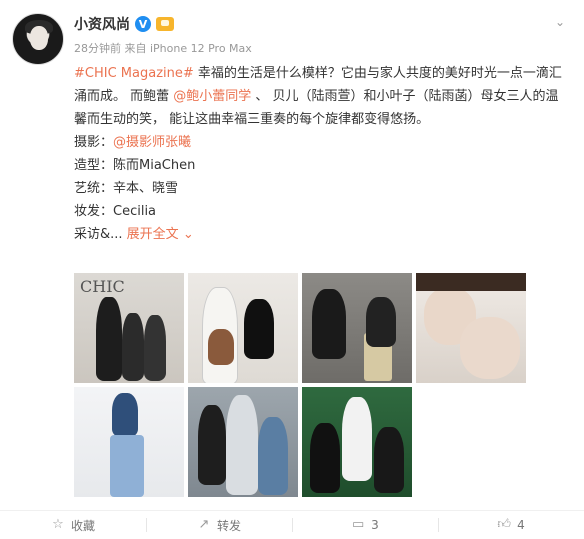  Describe the element at coordinates (152, 142) in the screenshot. I see `photographer-link: @摄影师张曦` at that location.